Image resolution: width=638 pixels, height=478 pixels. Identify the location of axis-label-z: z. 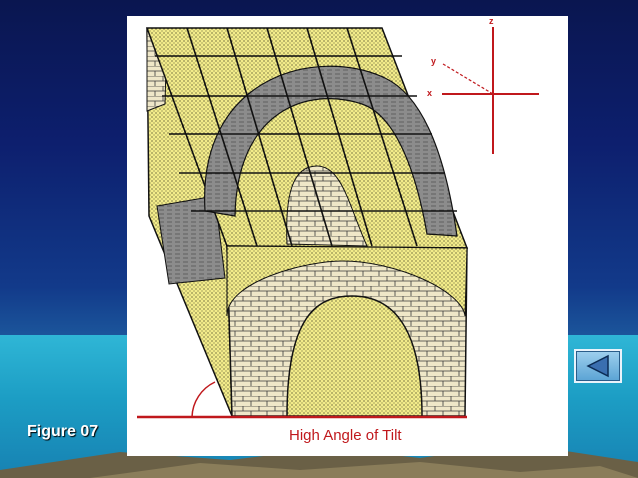
(491, 21).